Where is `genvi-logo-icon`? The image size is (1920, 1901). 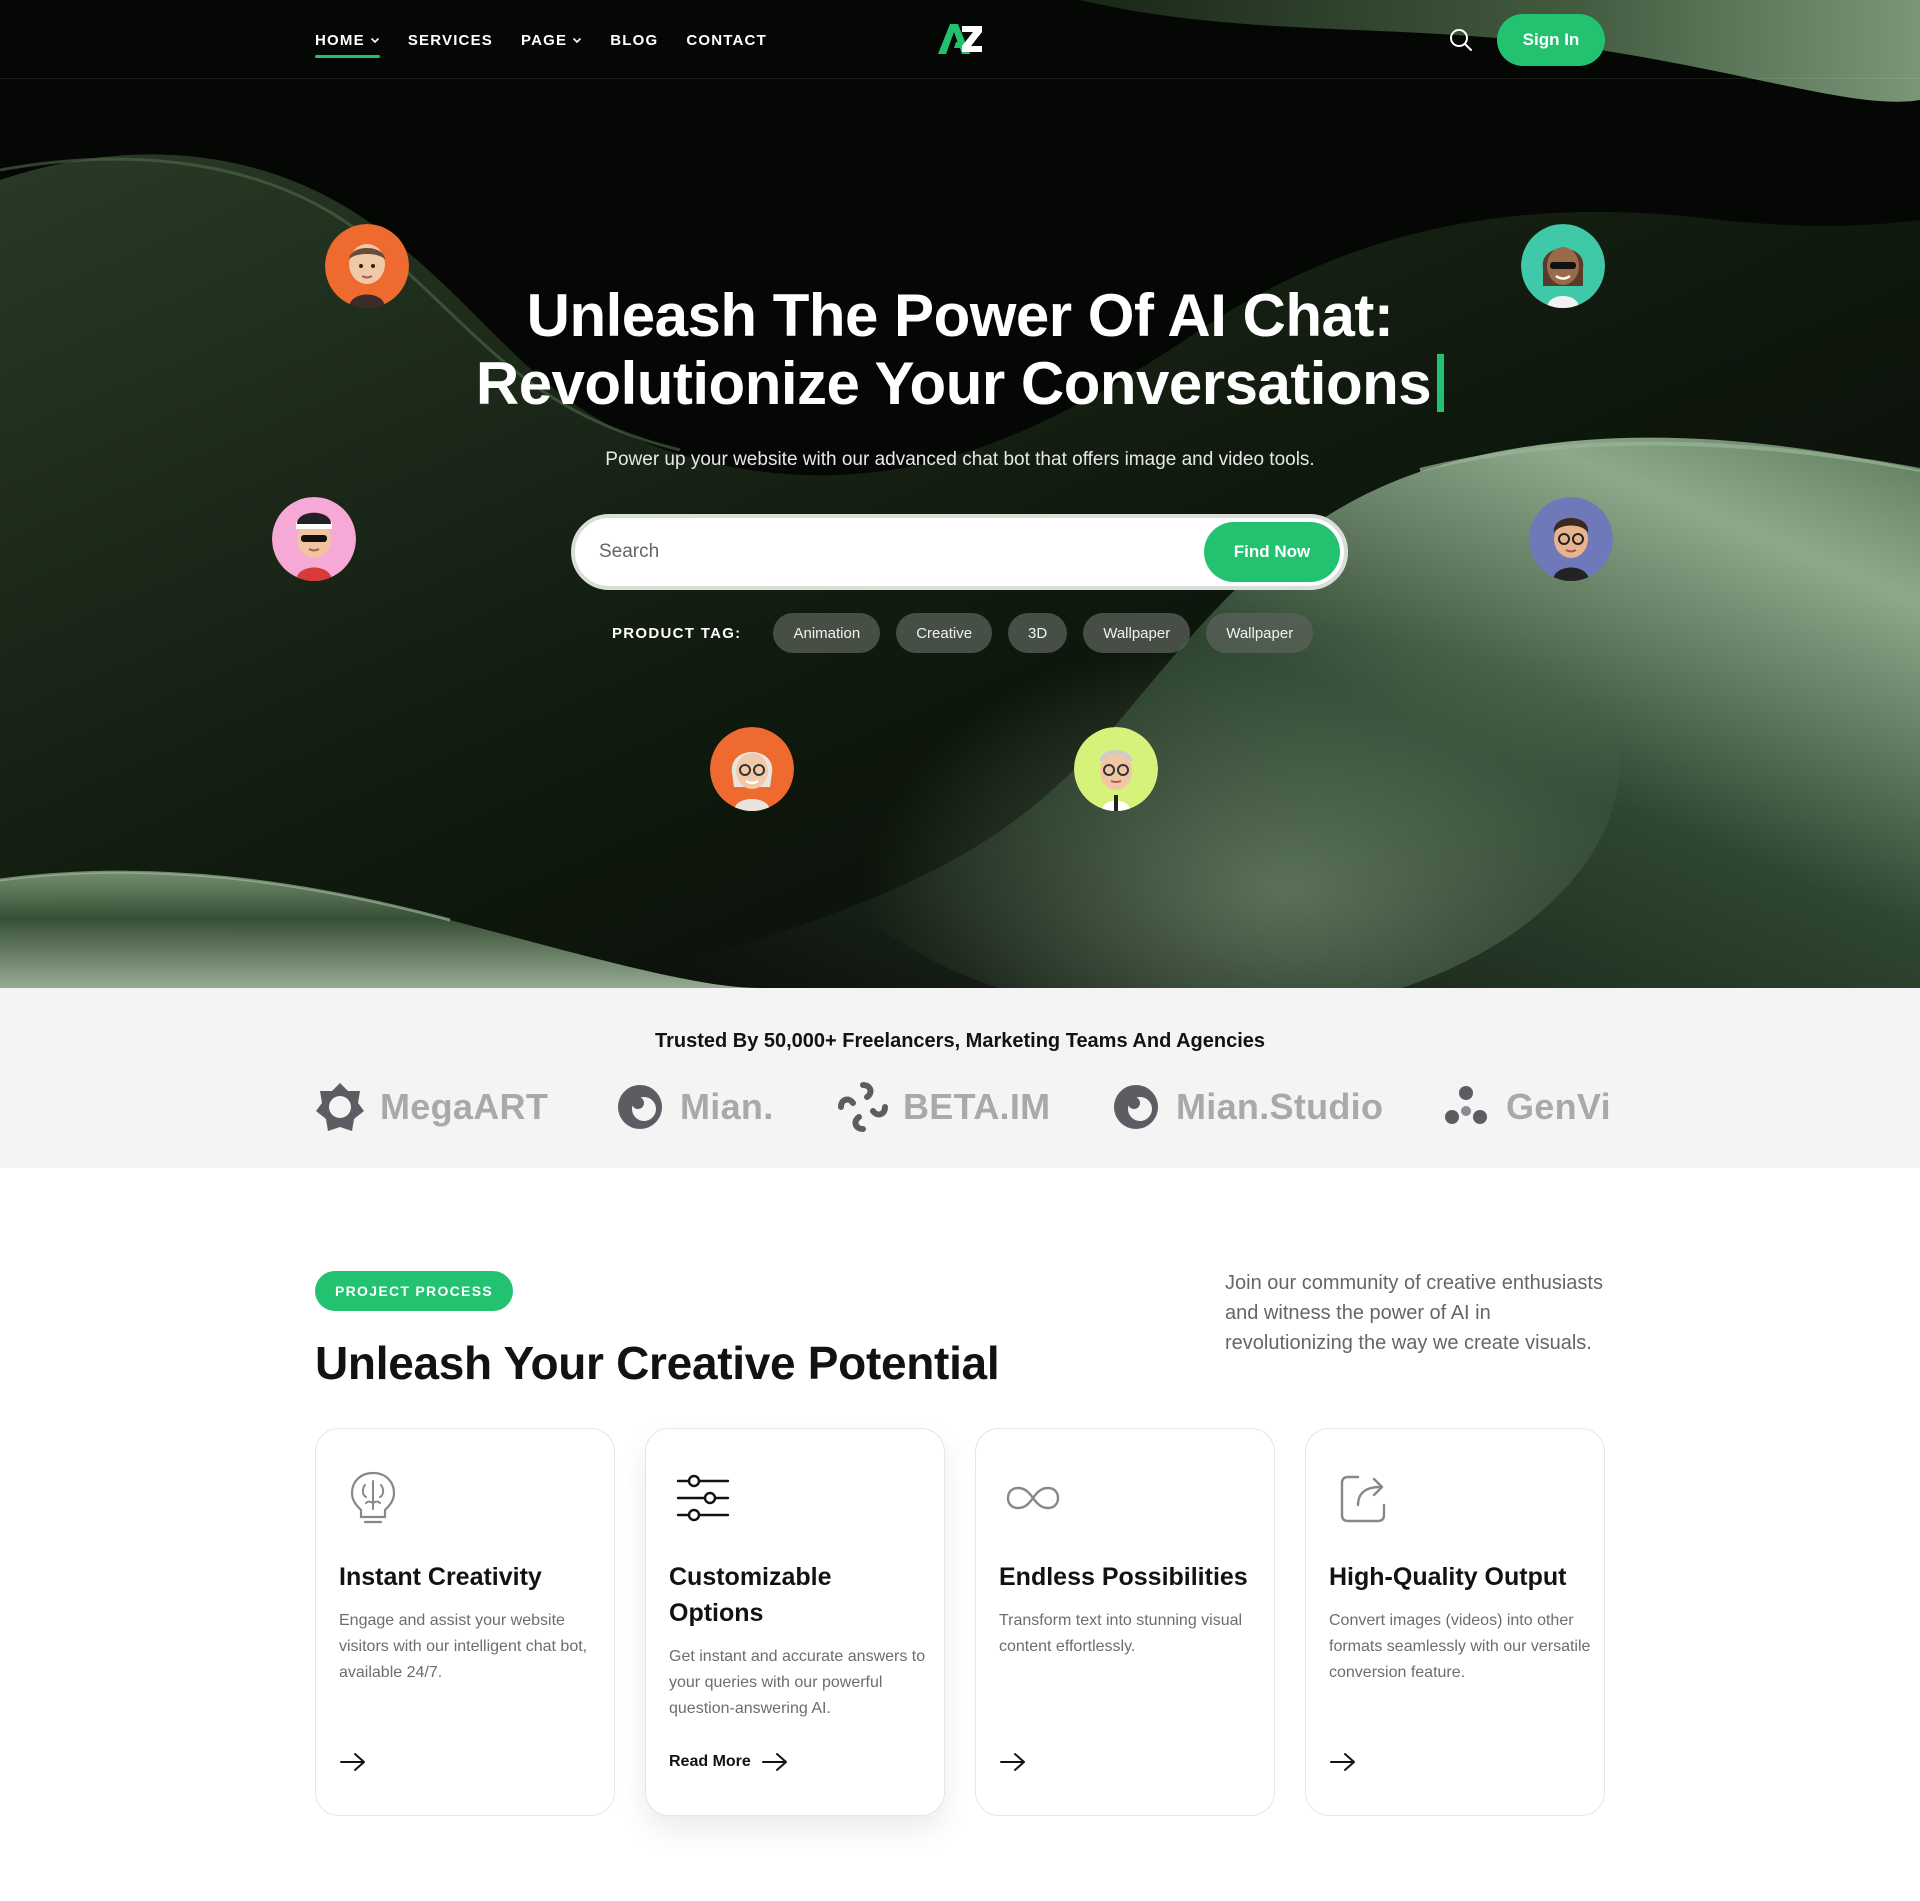 genvi-logo-icon is located at coordinates (1466, 1105).